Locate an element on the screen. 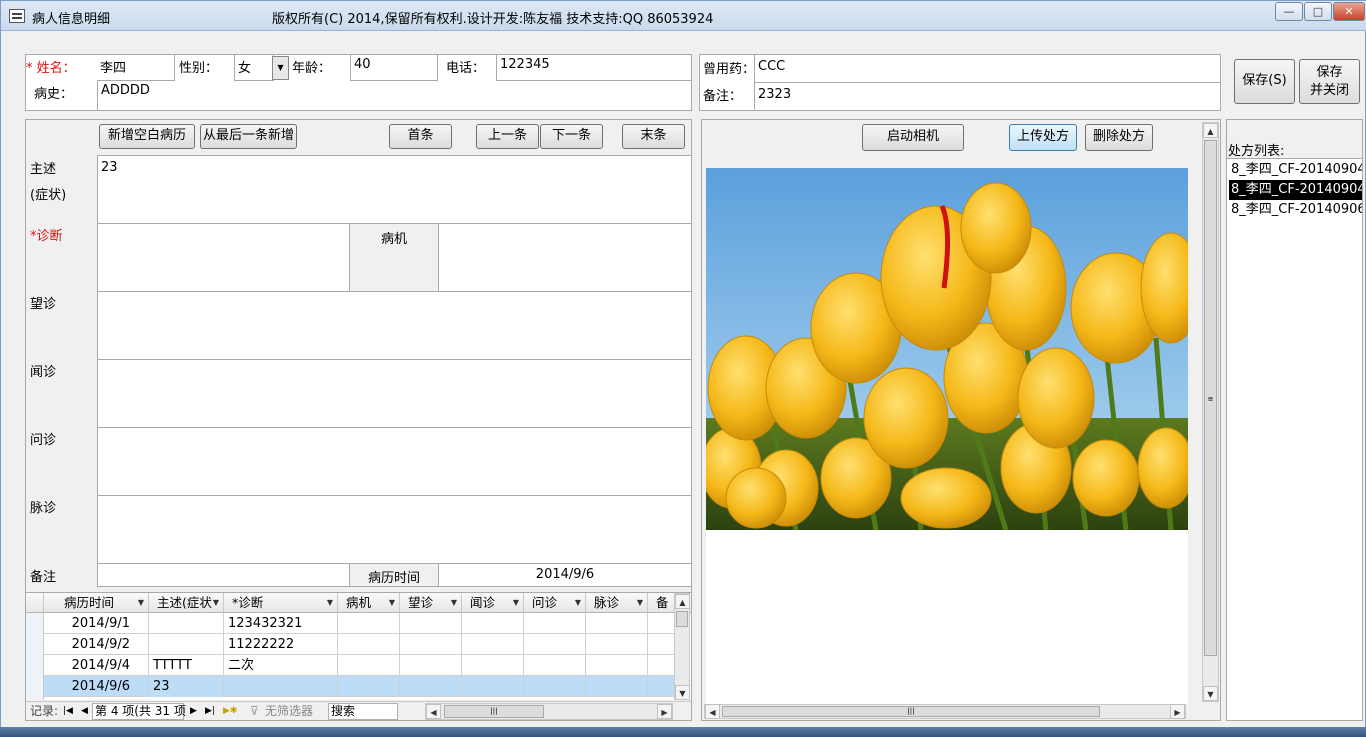 This screenshot has width=1366, height=737. history-field: ADDDD is located at coordinates (394, 95).